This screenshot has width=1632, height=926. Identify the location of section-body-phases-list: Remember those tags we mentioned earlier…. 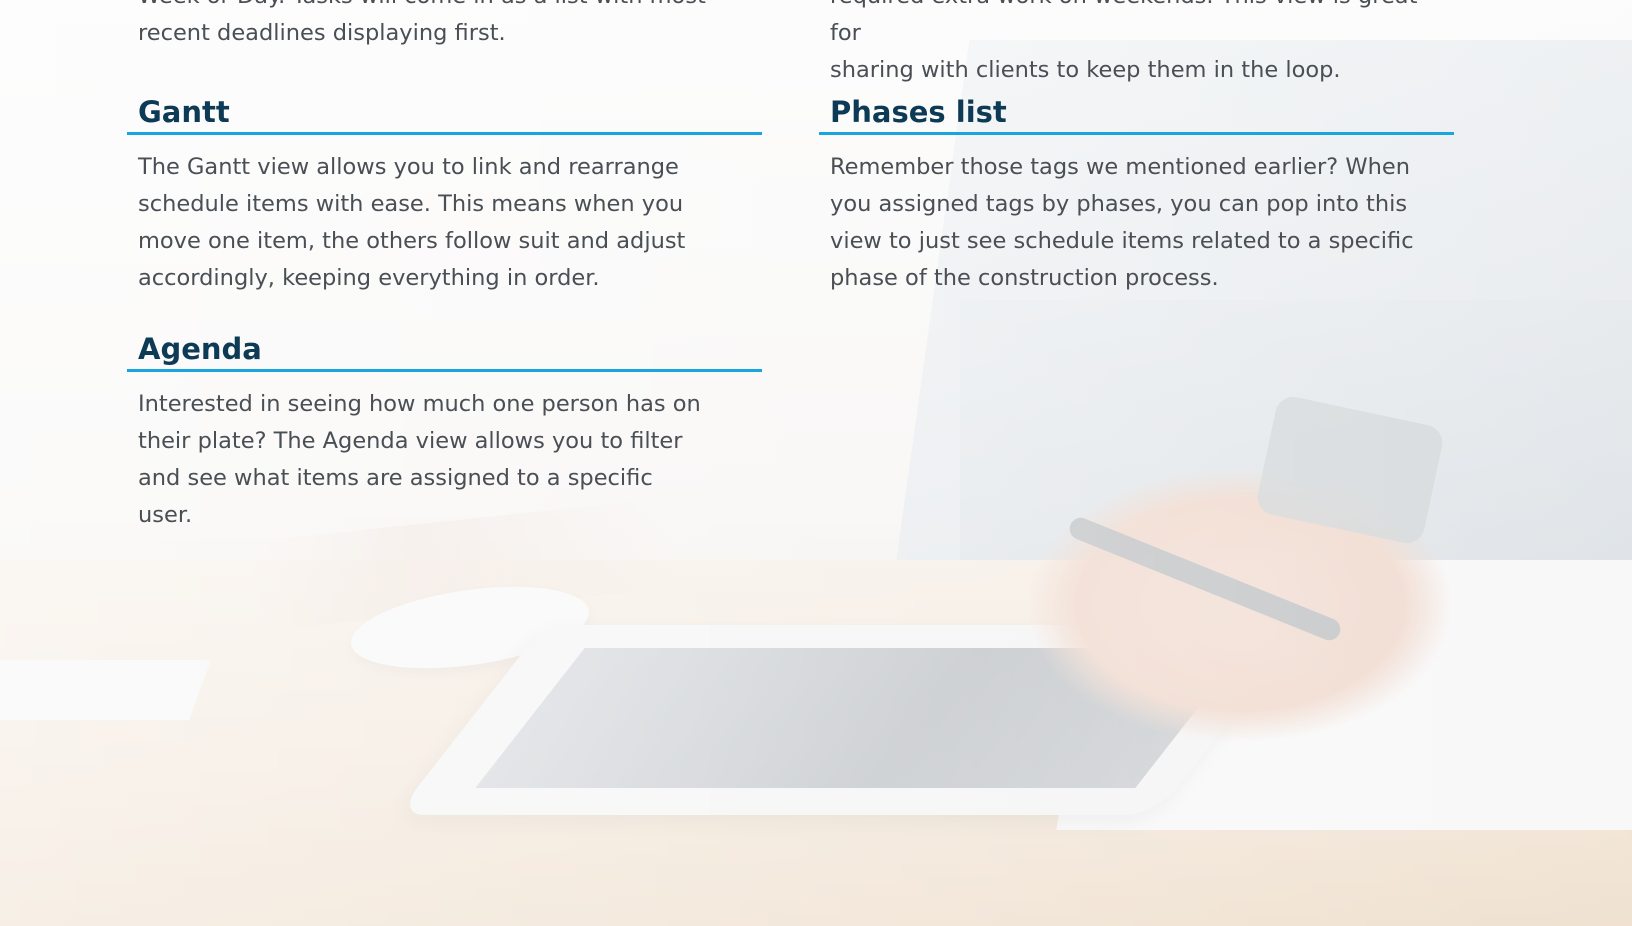
(1122, 222).